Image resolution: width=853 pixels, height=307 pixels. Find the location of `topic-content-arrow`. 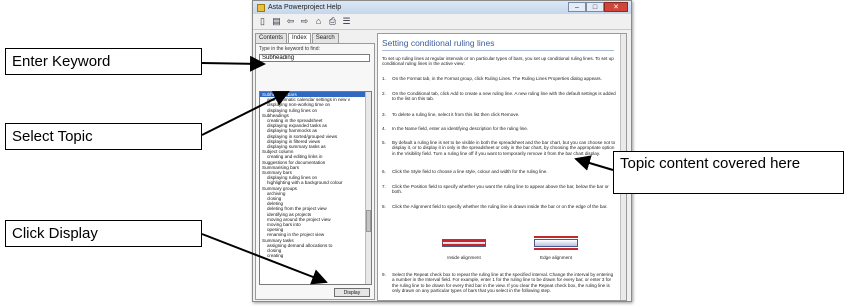

topic-content-arrow is located at coordinates (594, 163).